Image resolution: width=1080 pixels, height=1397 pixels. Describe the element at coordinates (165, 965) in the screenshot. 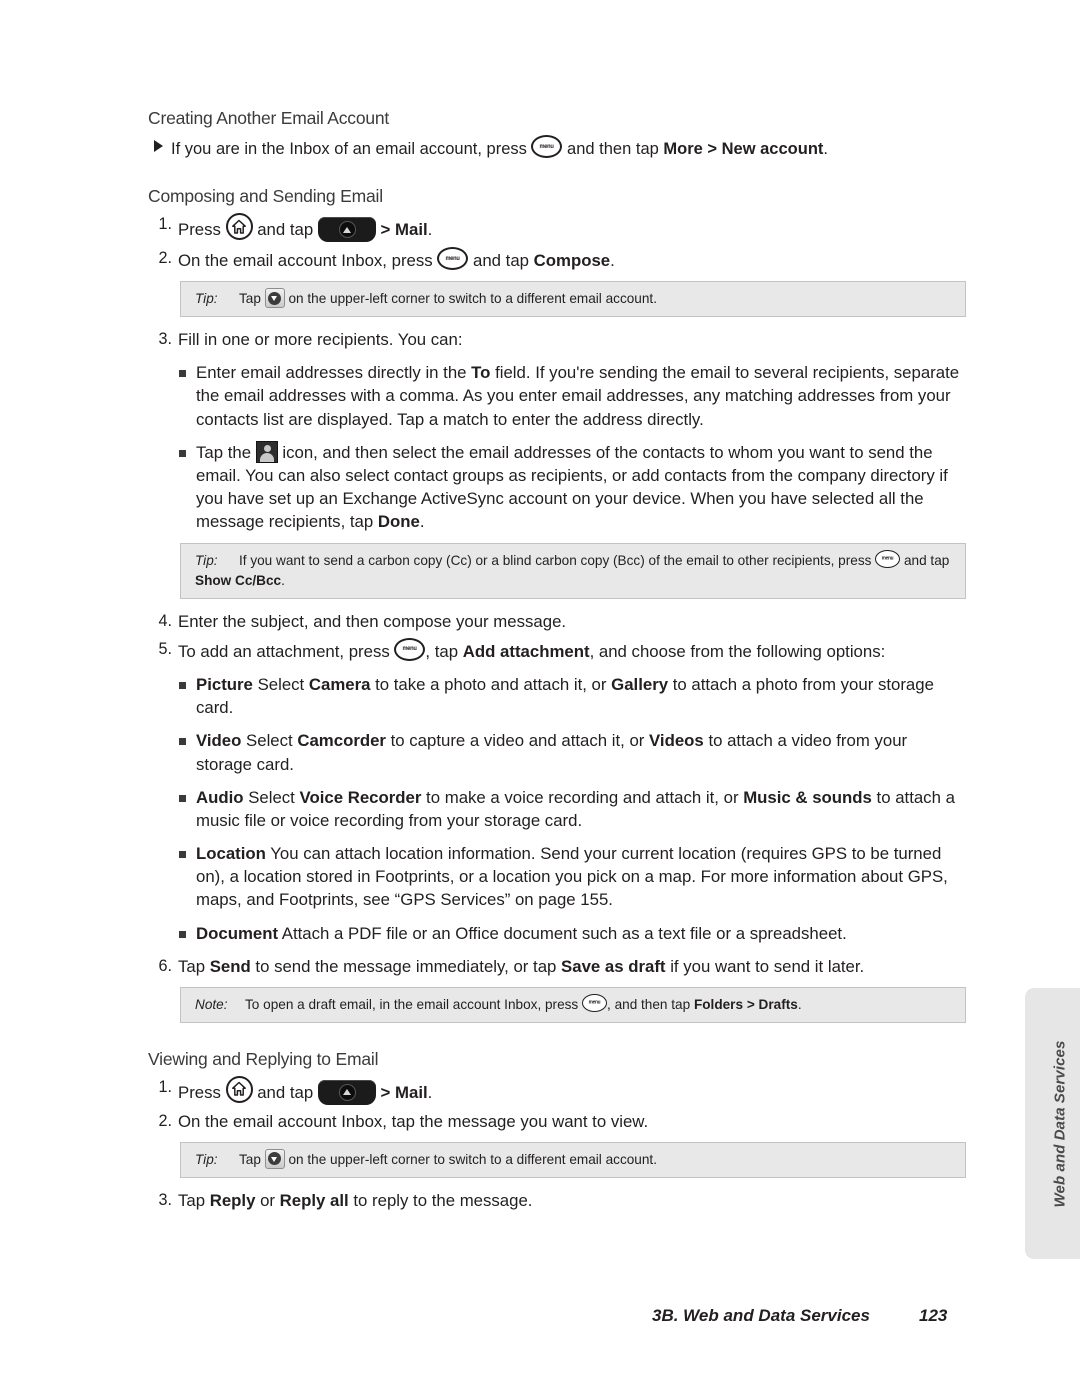

I see `step-number: 6.` at that location.